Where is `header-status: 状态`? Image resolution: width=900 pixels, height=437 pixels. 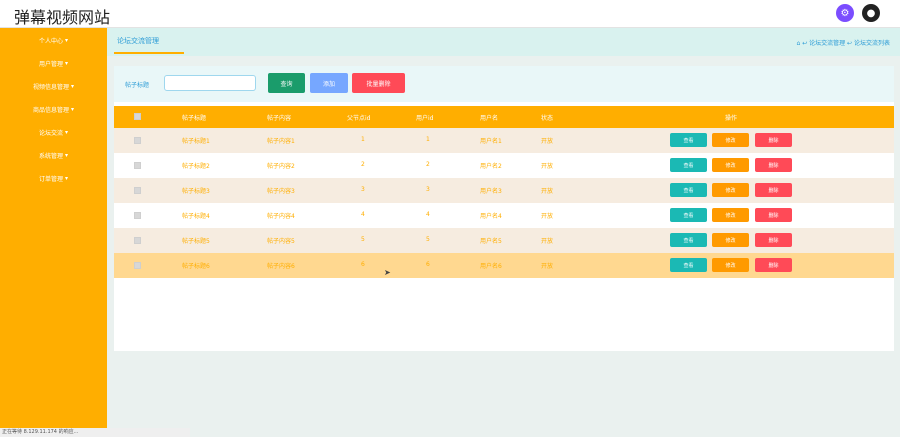 header-status: 状态 is located at coordinates (547, 118).